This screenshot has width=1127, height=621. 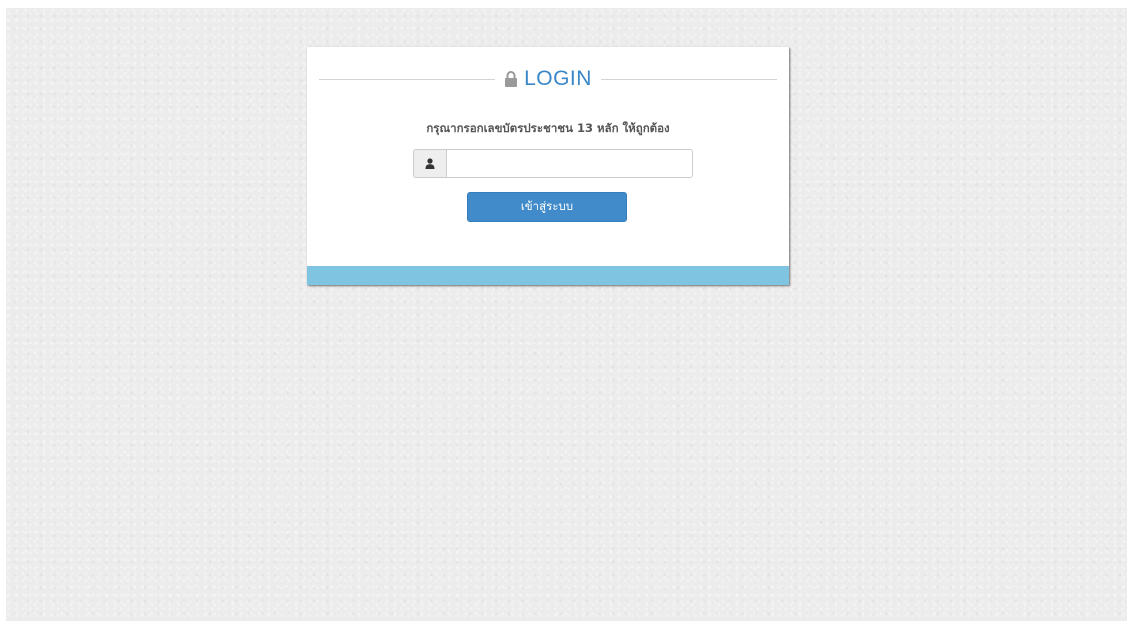 I want to click on id-input-group, so click(x=553, y=163).